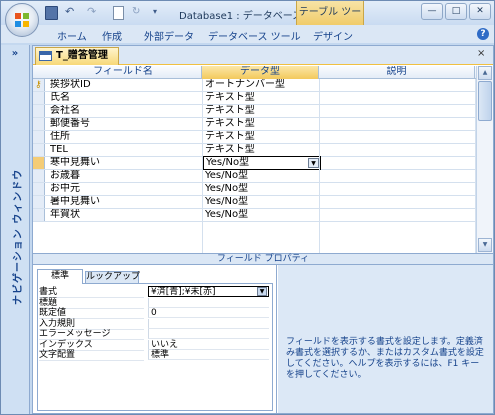 The width and height of the screenshot is (495, 415). I want to click on table-row: 寒中見舞い Yes/No型 ▼, so click(254, 163).